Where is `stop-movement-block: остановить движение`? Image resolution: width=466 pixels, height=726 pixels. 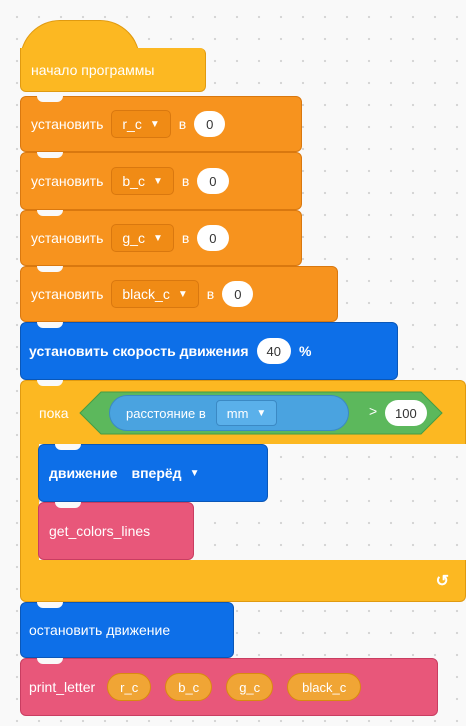
stop-movement-block: остановить движение is located at coordinates (127, 630).